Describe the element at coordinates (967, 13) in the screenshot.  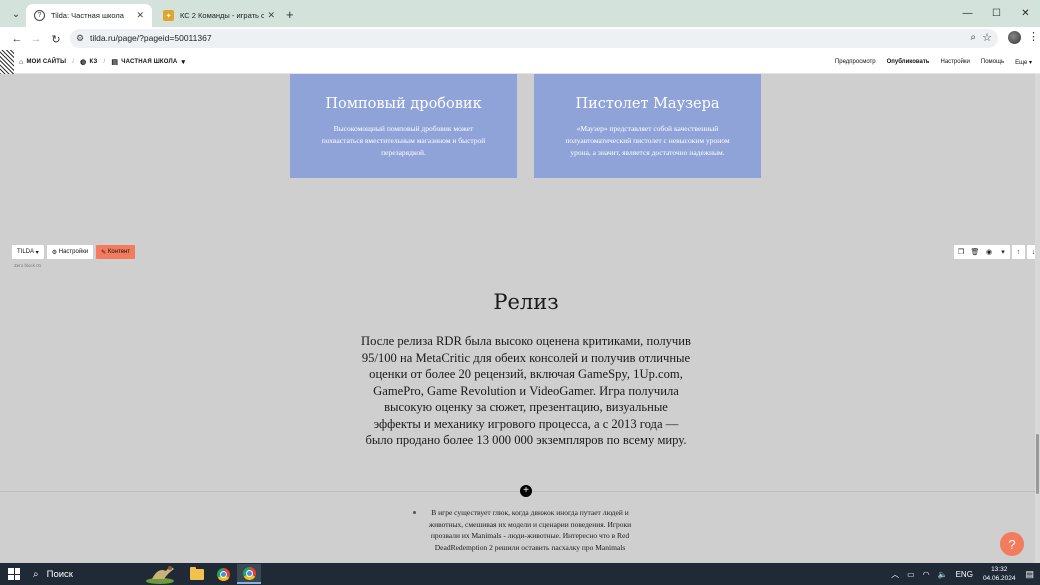
I see `minimize-icon: —` at that location.